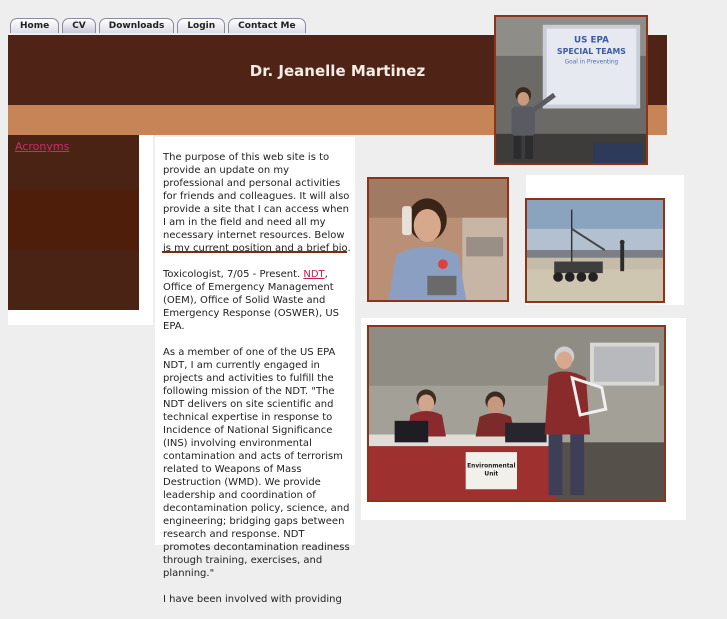  What do you see at coordinates (254, 252) in the screenshot?
I see `section-divider` at bounding box center [254, 252].